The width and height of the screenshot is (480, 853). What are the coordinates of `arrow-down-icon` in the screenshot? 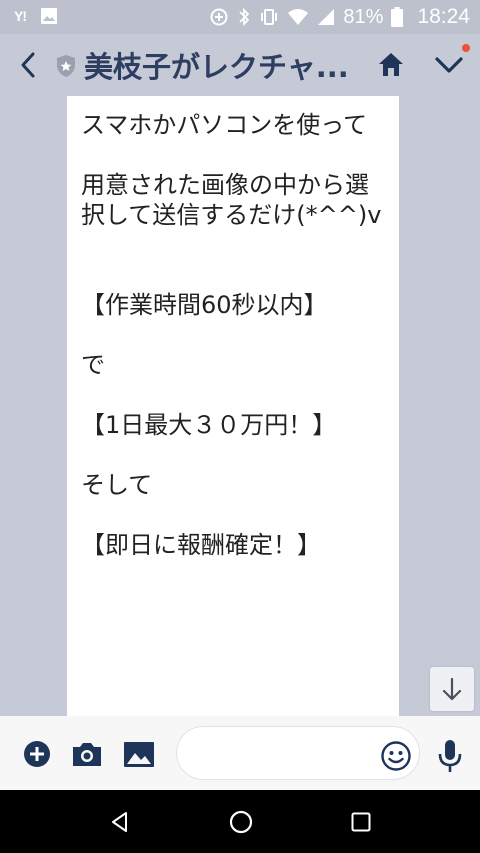 It's located at (452, 689).